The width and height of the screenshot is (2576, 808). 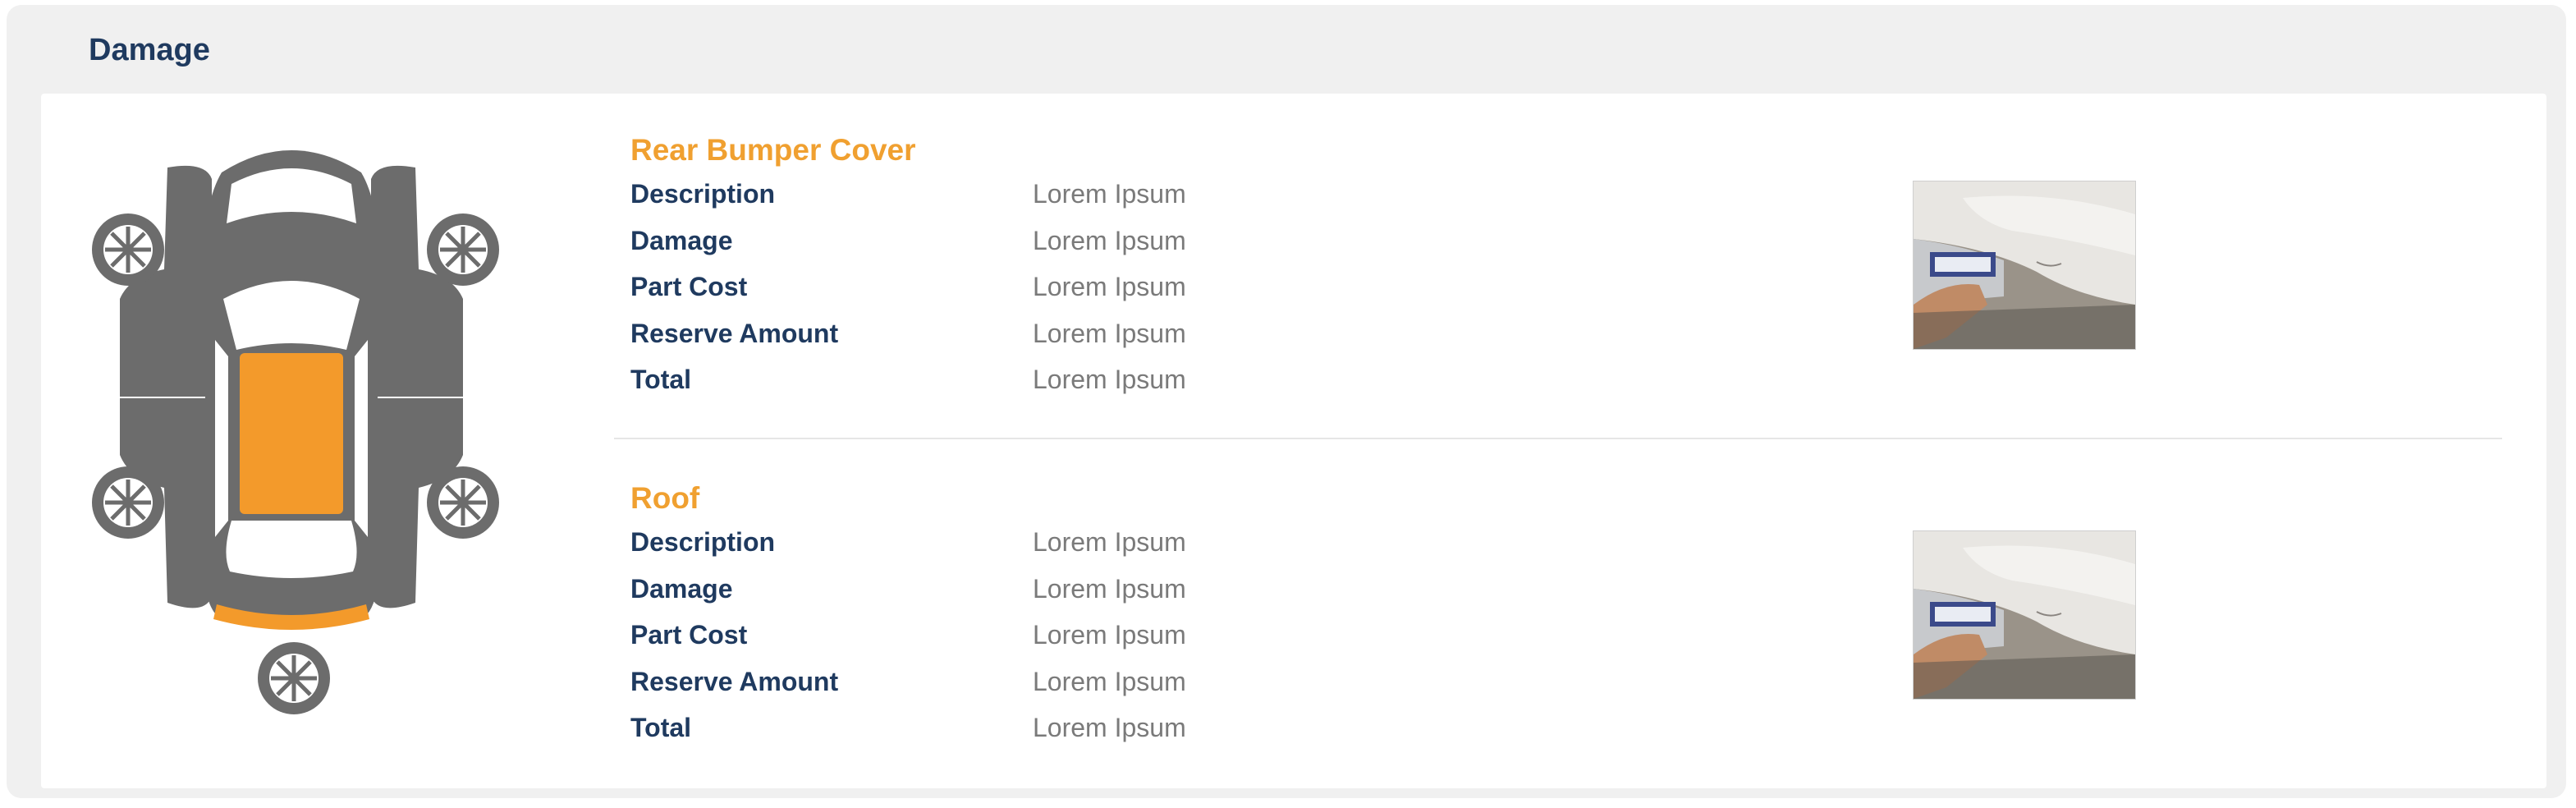 What do you see at coordinates (150, 50) in the screenshot?
I see `panel-title: Damage` at bounding box center [150, 50].